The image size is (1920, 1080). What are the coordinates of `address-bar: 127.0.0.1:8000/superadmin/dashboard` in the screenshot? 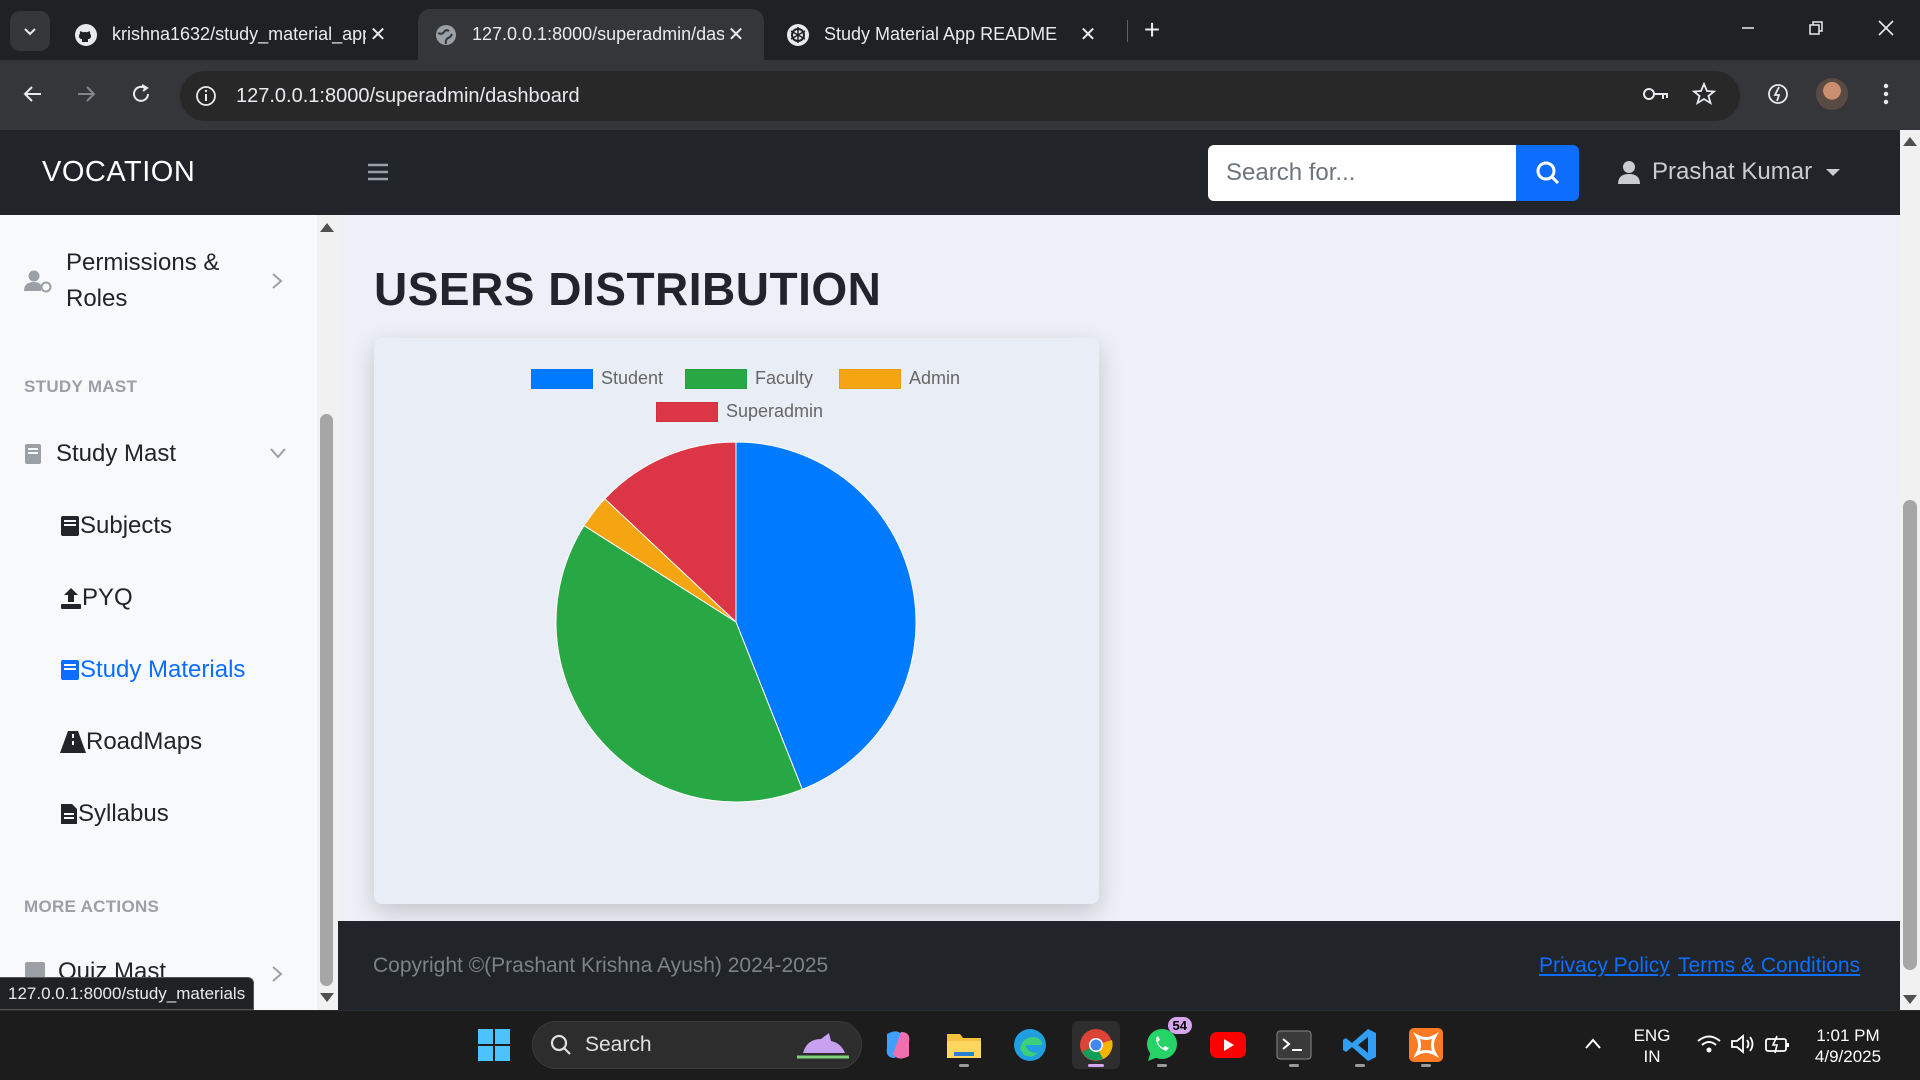 It's located at (960, 96).